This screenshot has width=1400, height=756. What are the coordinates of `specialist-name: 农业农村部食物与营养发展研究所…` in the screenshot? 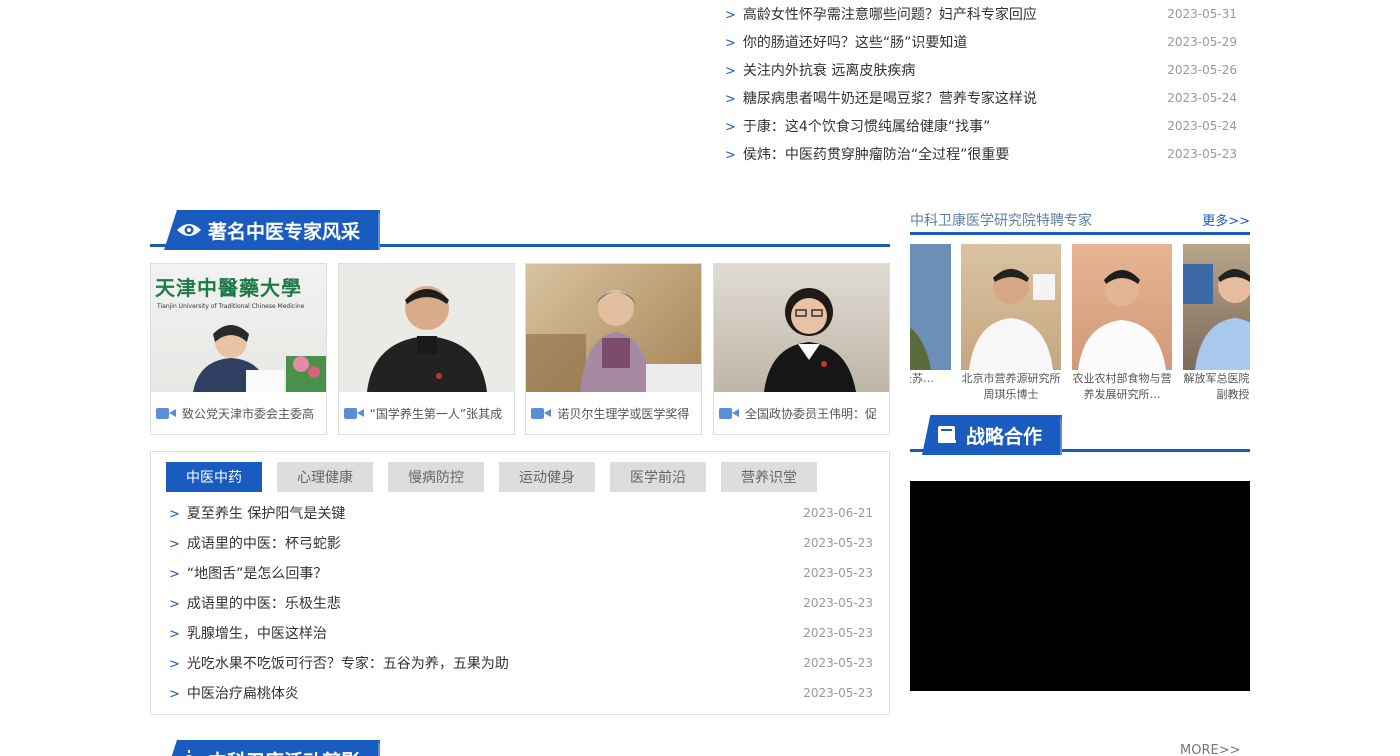 It's located at (1122, 387).